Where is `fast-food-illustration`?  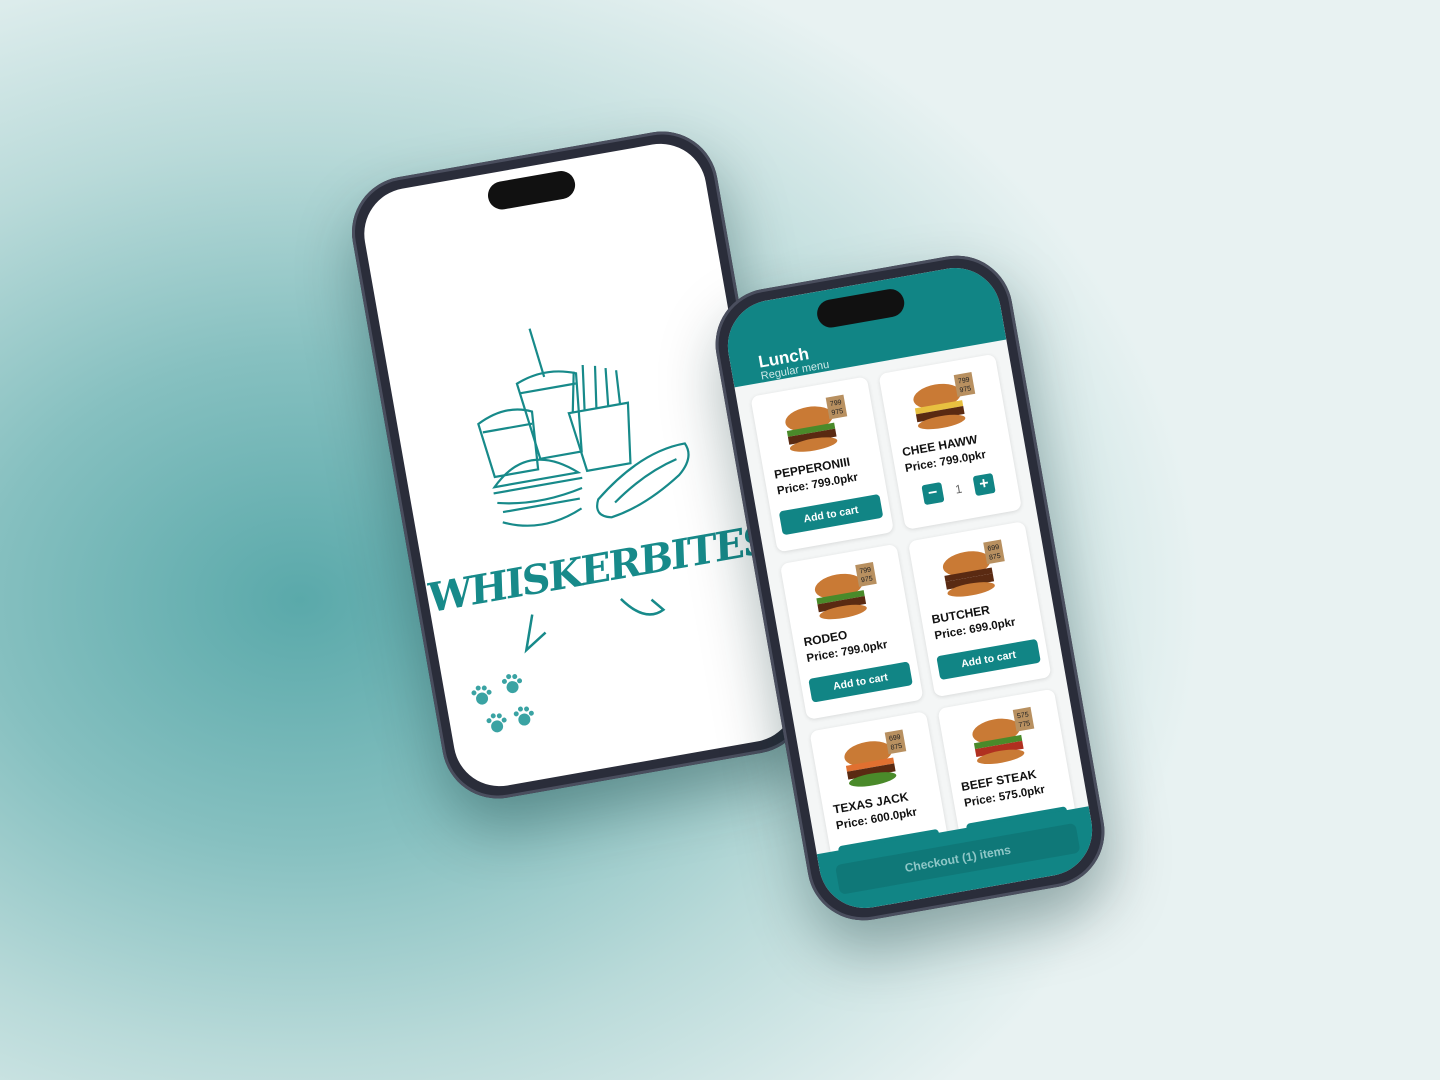
fast-food-illustration is located at coordinates (583, 427).